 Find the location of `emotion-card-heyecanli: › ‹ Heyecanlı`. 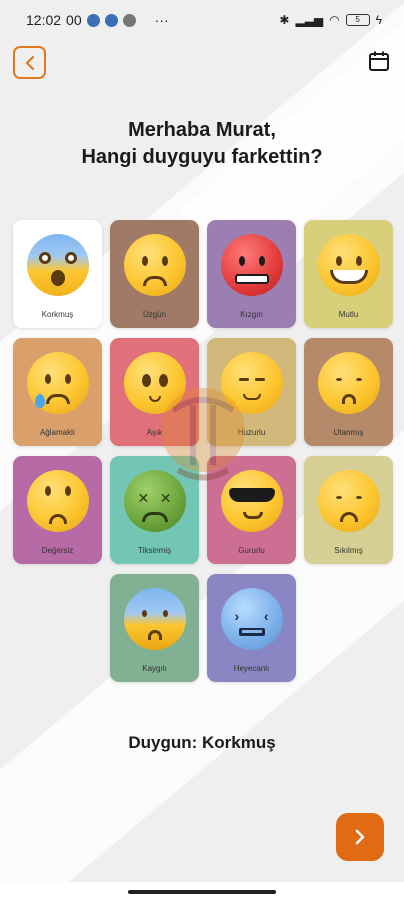

emotion-card-heyecanli: › ‹ Heyecanlı is located at coordinates (251, 628).